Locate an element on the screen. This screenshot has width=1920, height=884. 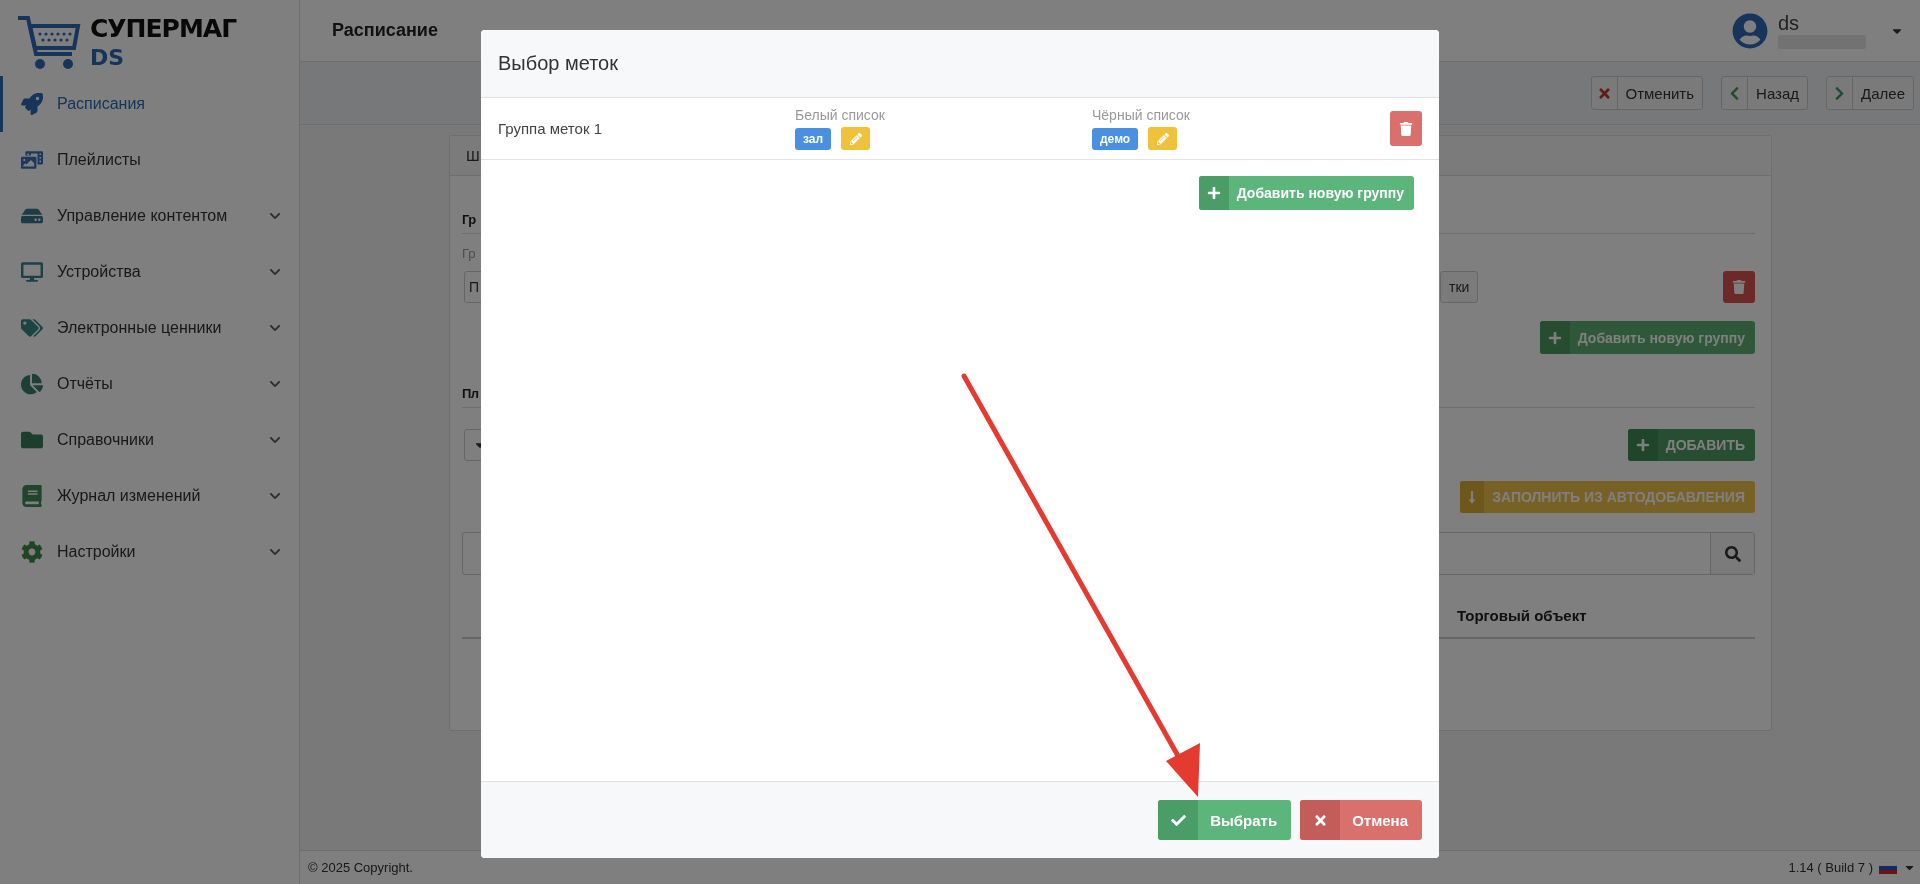
sidebar-item: Устройства is located at coordinates (149, 272).